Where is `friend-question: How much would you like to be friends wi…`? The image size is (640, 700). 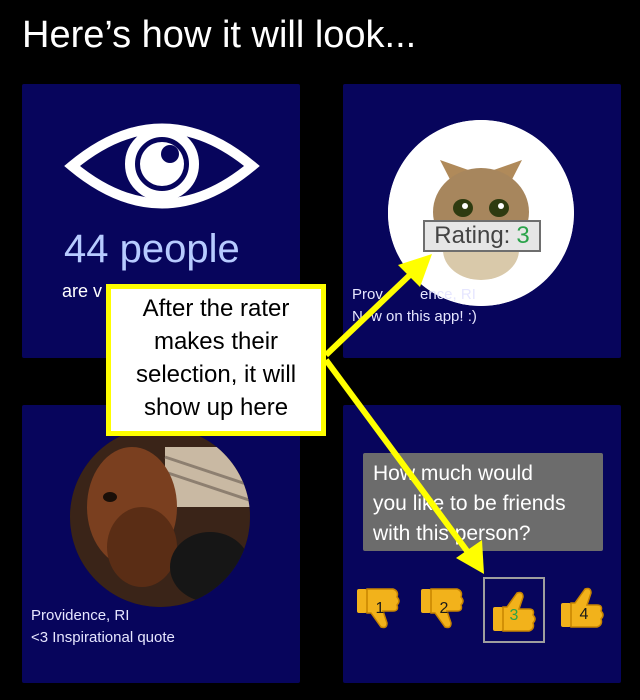
friend-question: How much would you like to be friends wi… is located at coordinates (483, 502).